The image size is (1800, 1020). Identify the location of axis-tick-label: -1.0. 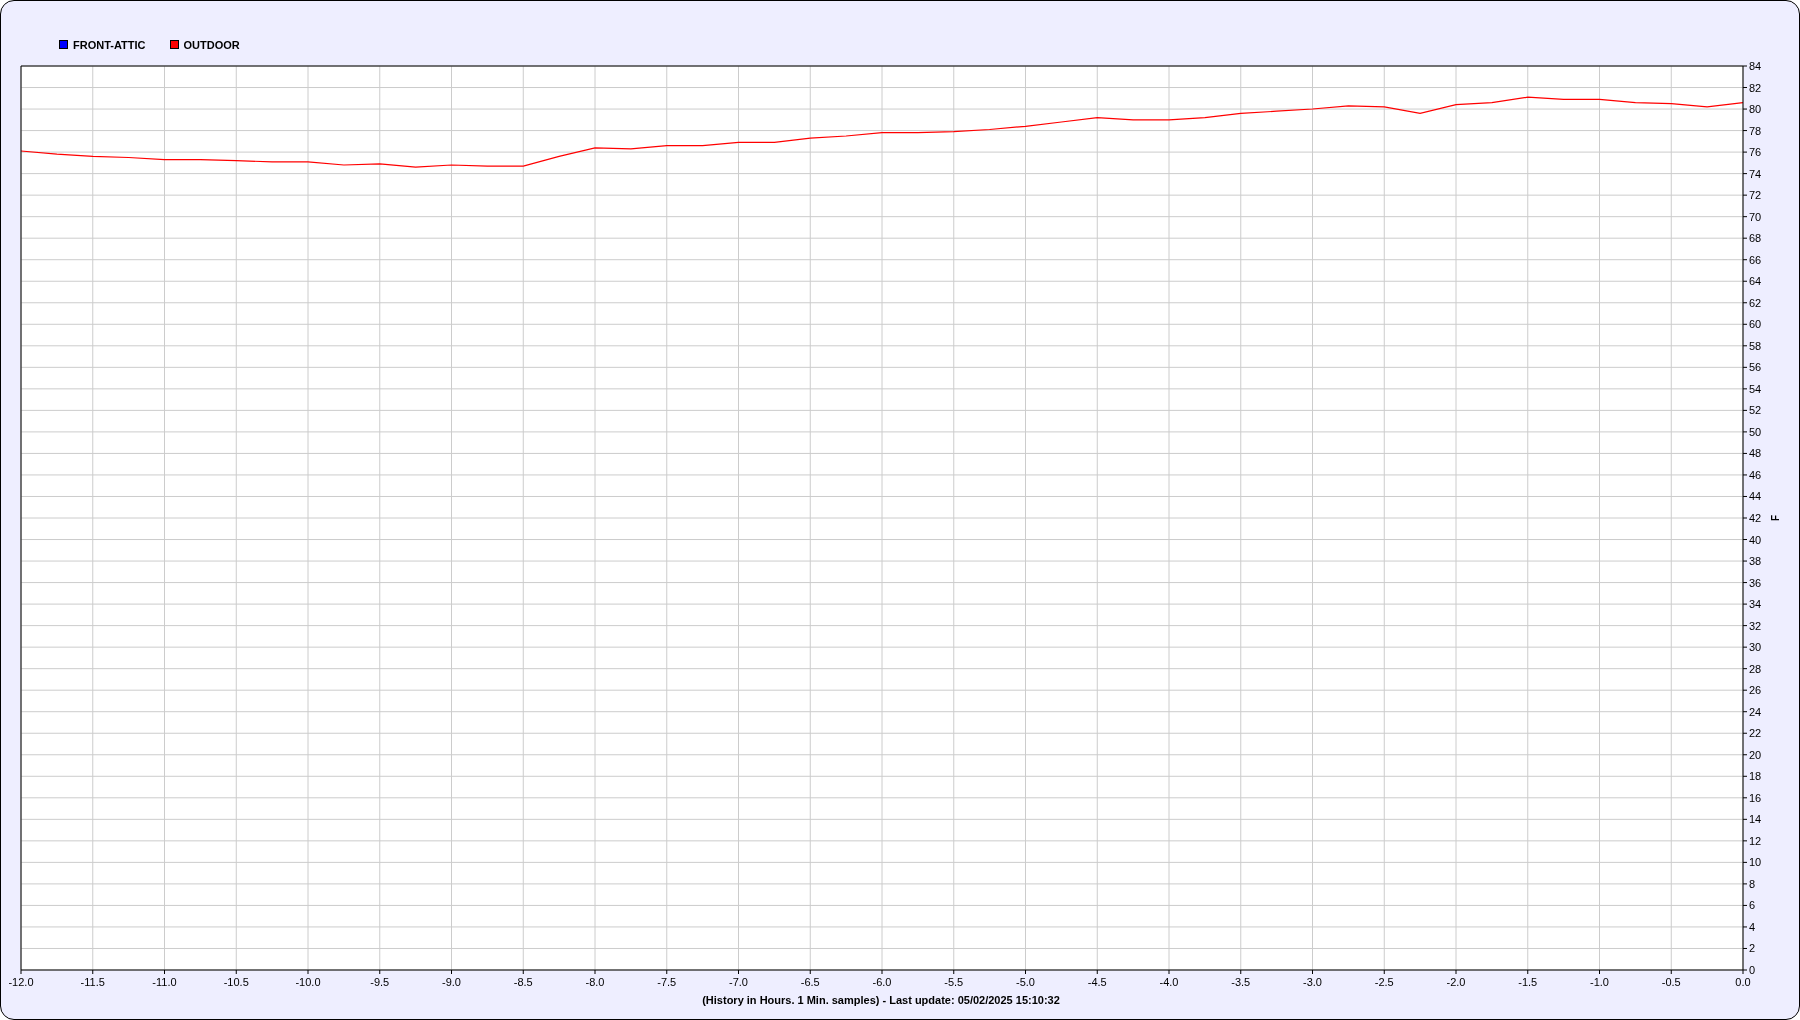
(1599, 982).